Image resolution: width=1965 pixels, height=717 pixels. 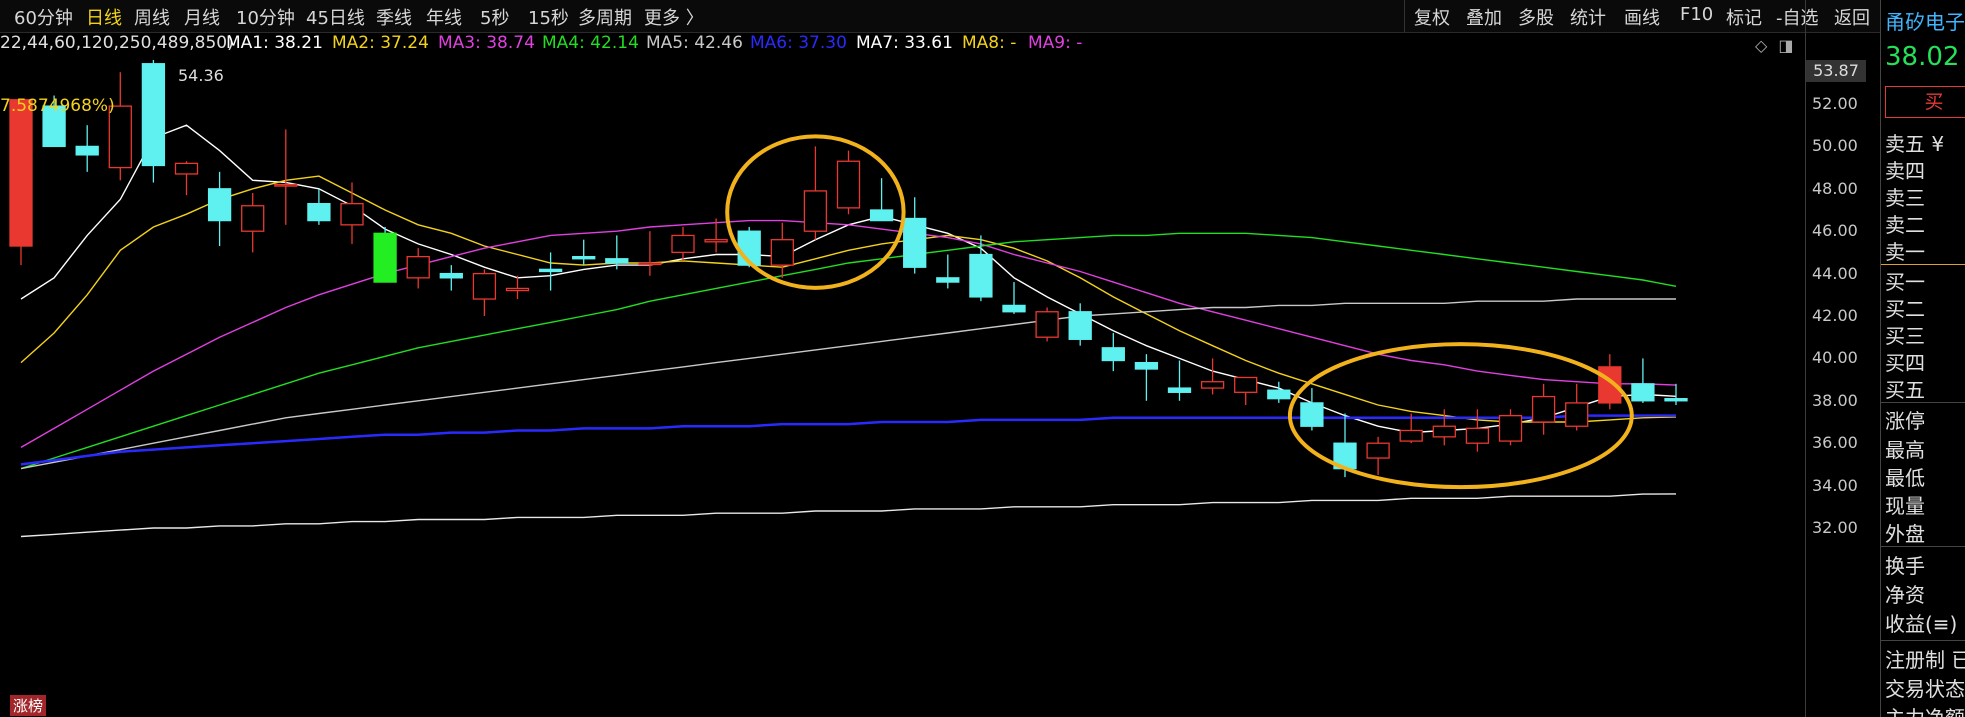 What do you see at coordinates (57, 106) in the screenshot?
I see `percent-label: 7.5874968%)` at bounding box center [57, 106].